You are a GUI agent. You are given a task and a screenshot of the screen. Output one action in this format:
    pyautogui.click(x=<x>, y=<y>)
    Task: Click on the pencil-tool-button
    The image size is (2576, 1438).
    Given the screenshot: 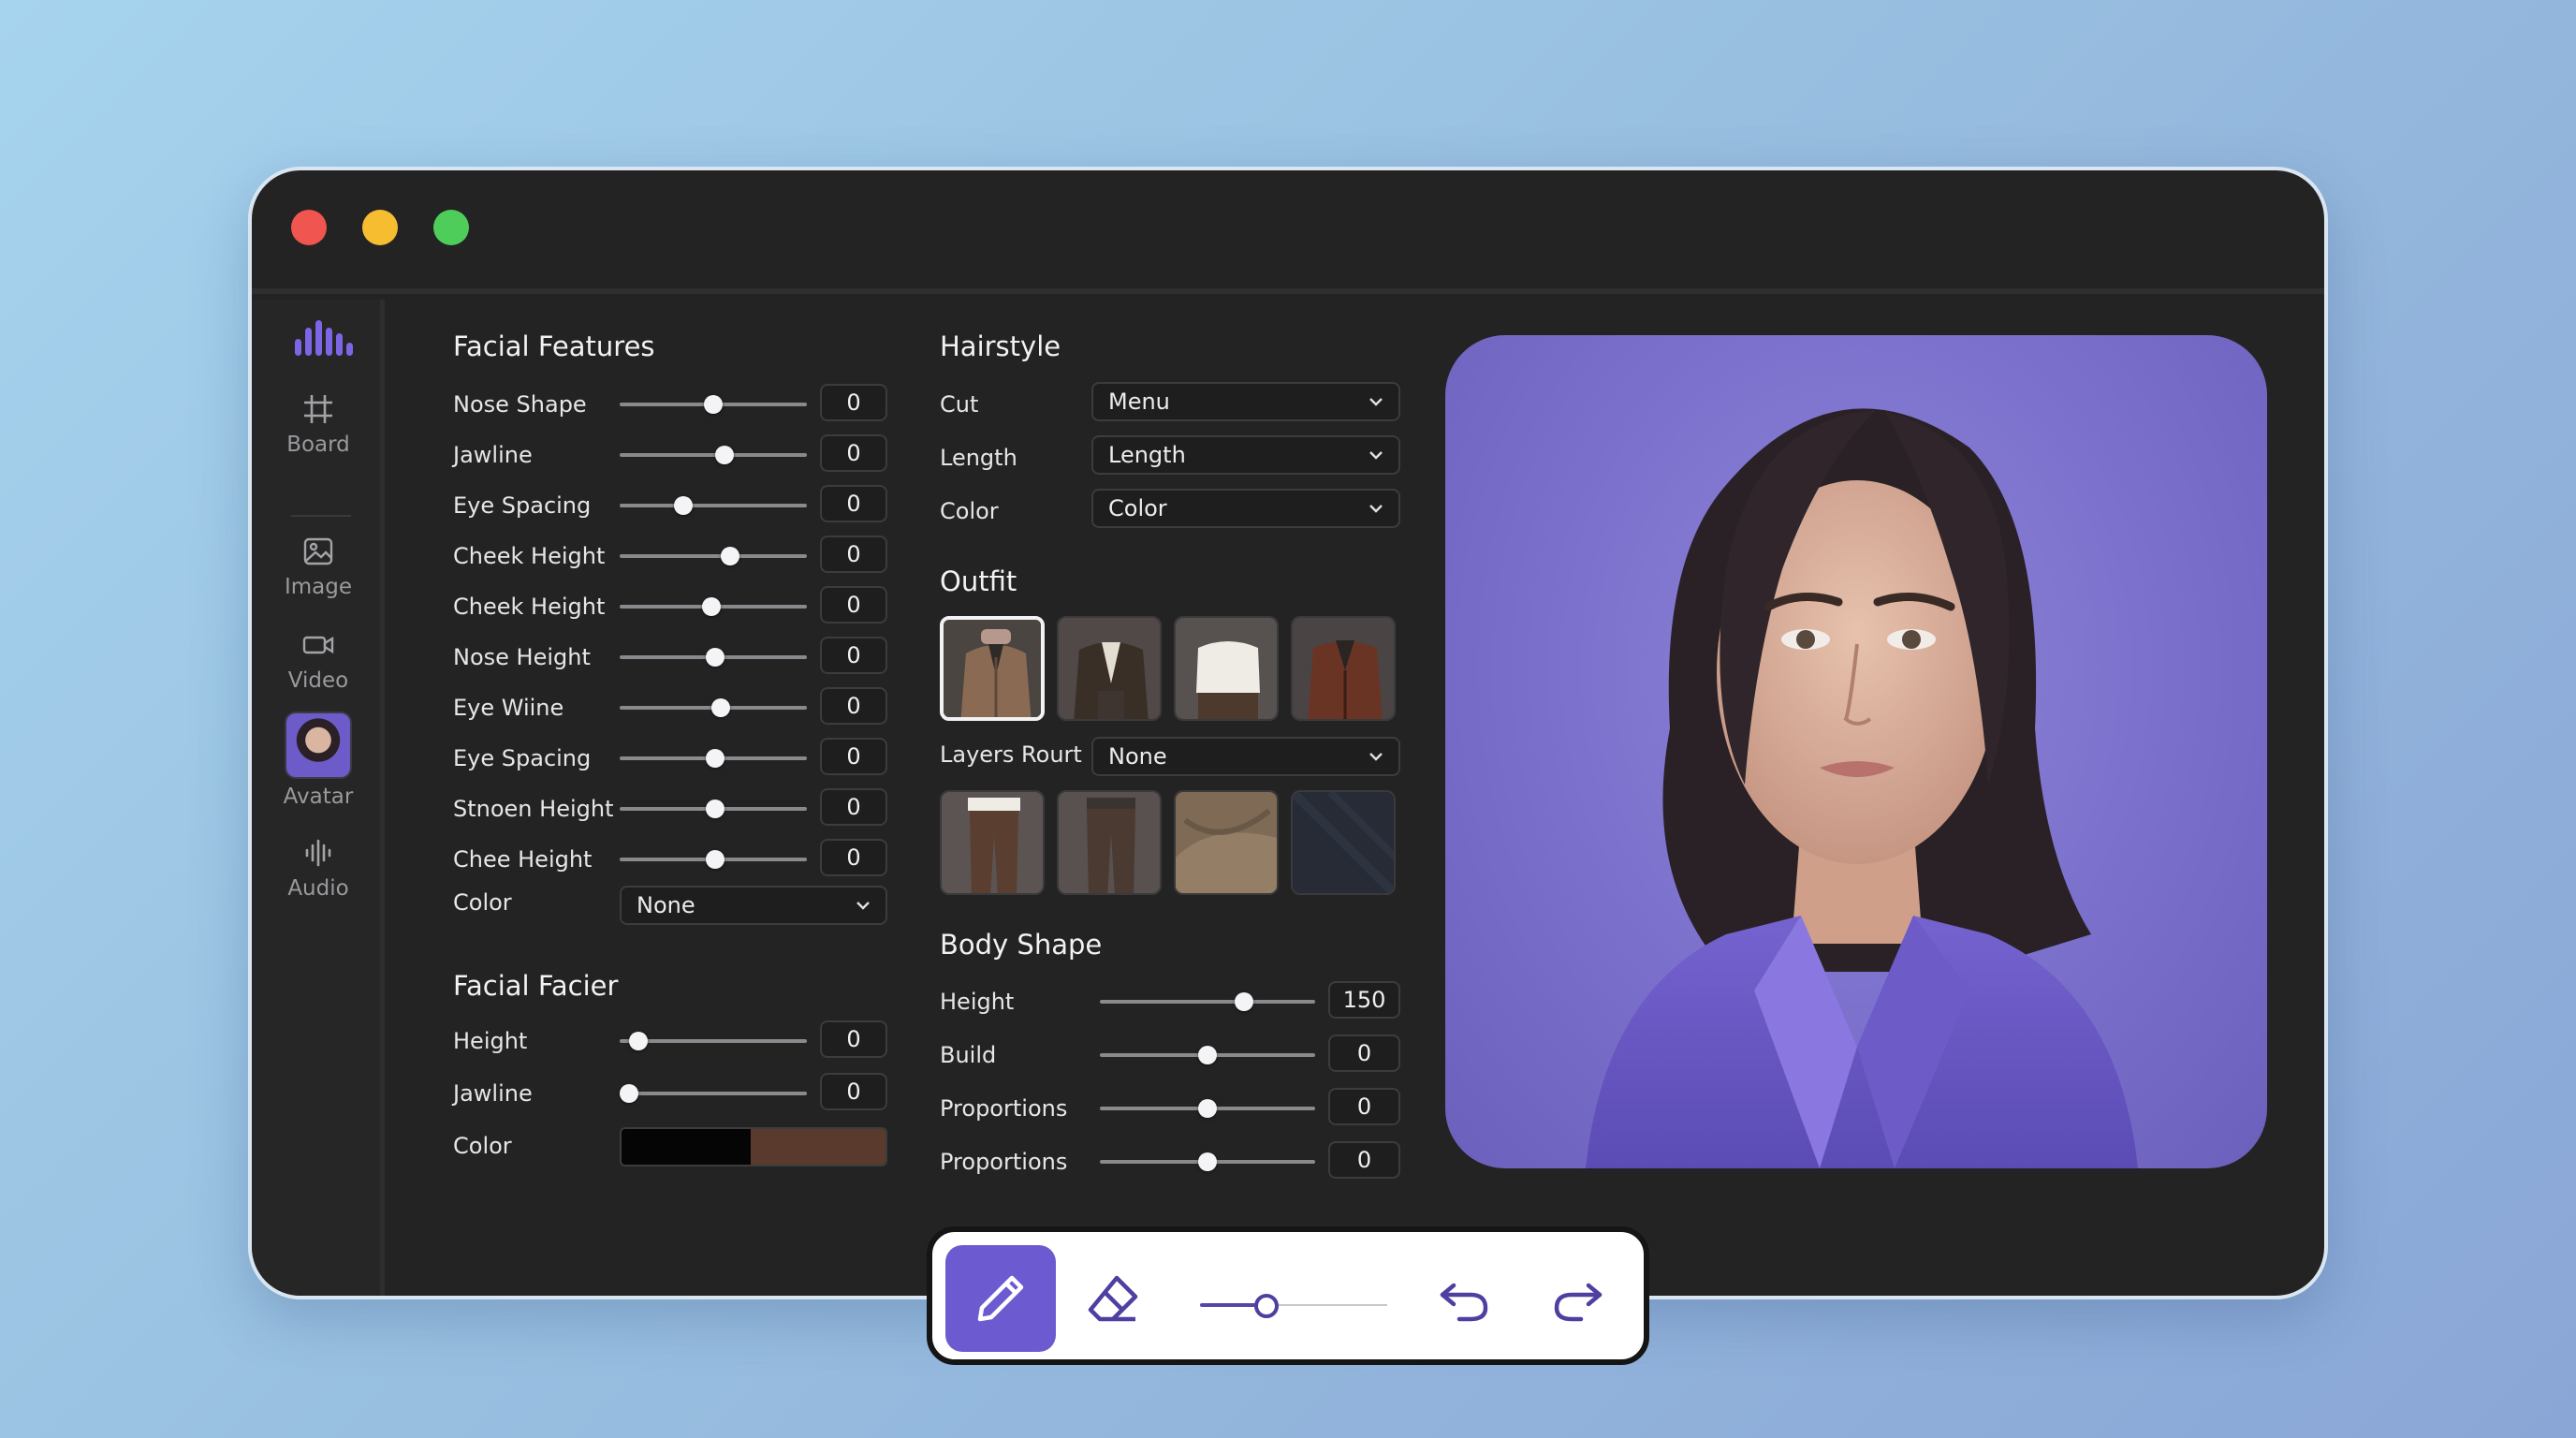 What is the action you would take?
    pyautogui.click(x=1000, y=1298)
    